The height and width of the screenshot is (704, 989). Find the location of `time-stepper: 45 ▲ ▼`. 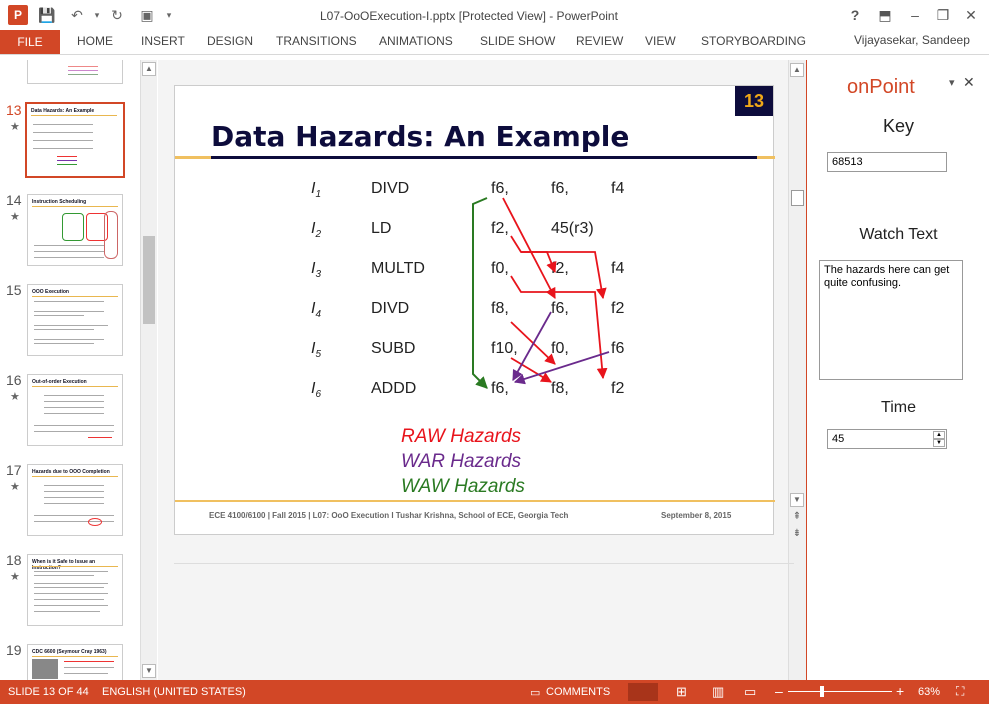

time-stepper: 45 ▲ ▼ is located at coordinates (887, 439).